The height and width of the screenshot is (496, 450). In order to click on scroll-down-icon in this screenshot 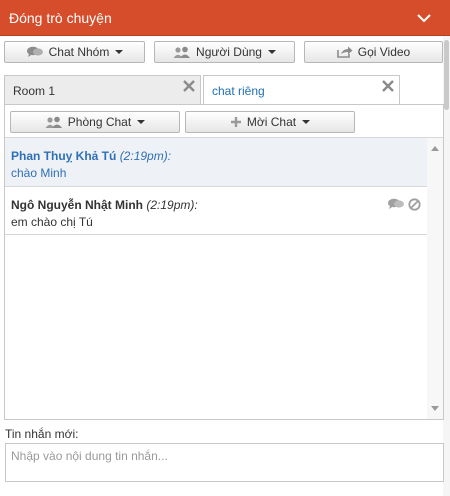, I will do `click(435, 408)`.